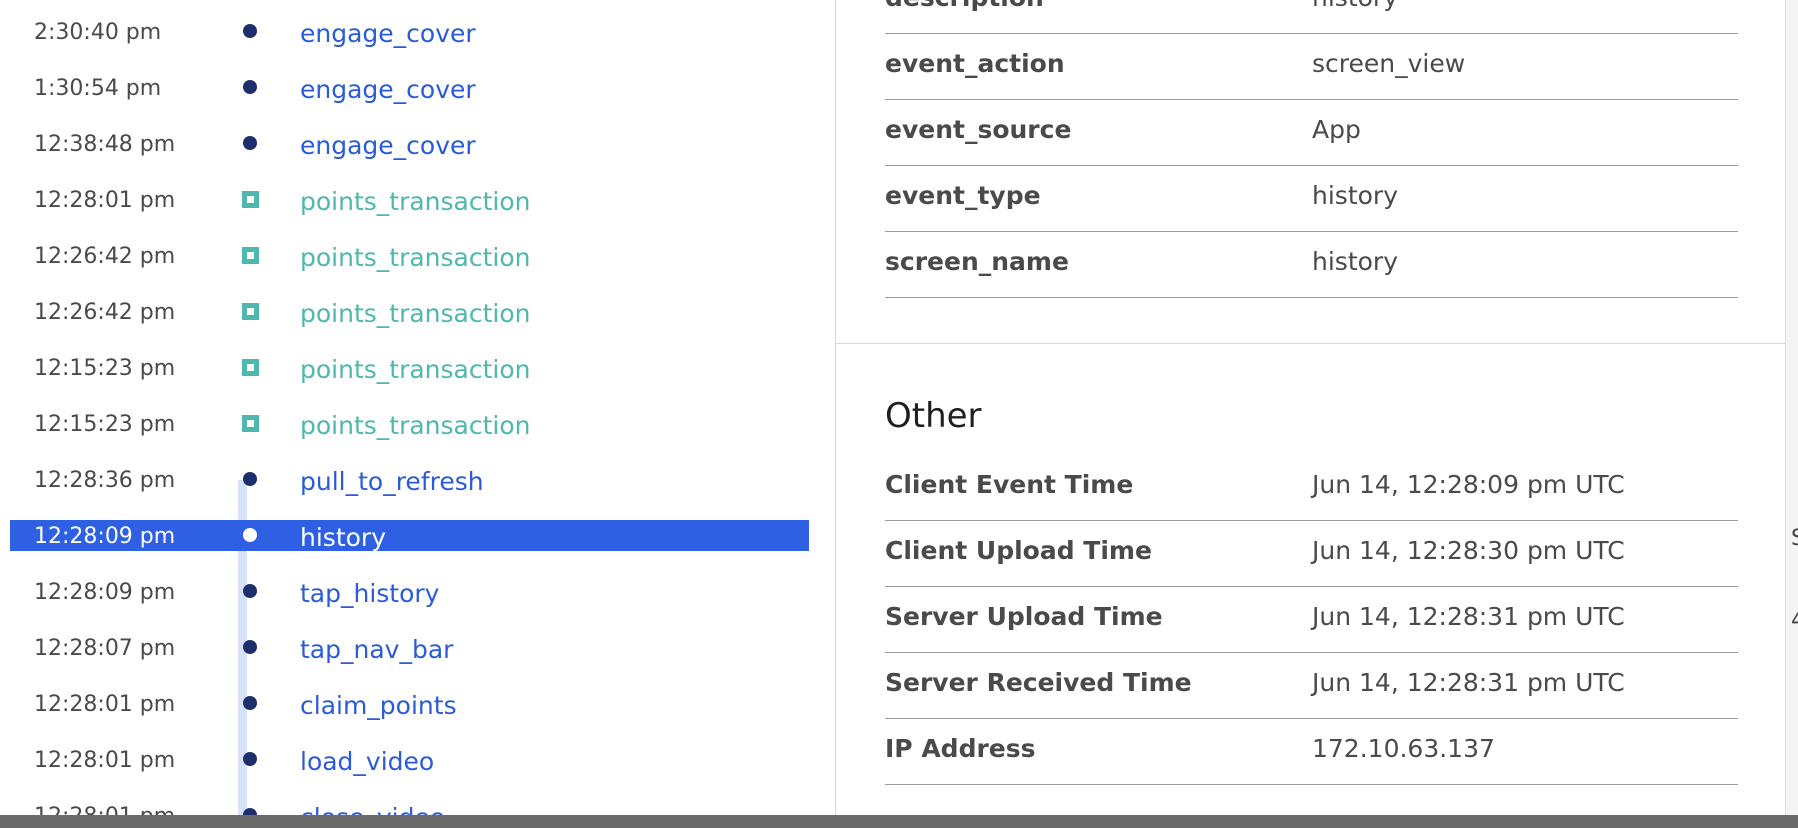 This screenshot has width=1798, height=828. I want to click on property-value: App, so click(1336, 129).